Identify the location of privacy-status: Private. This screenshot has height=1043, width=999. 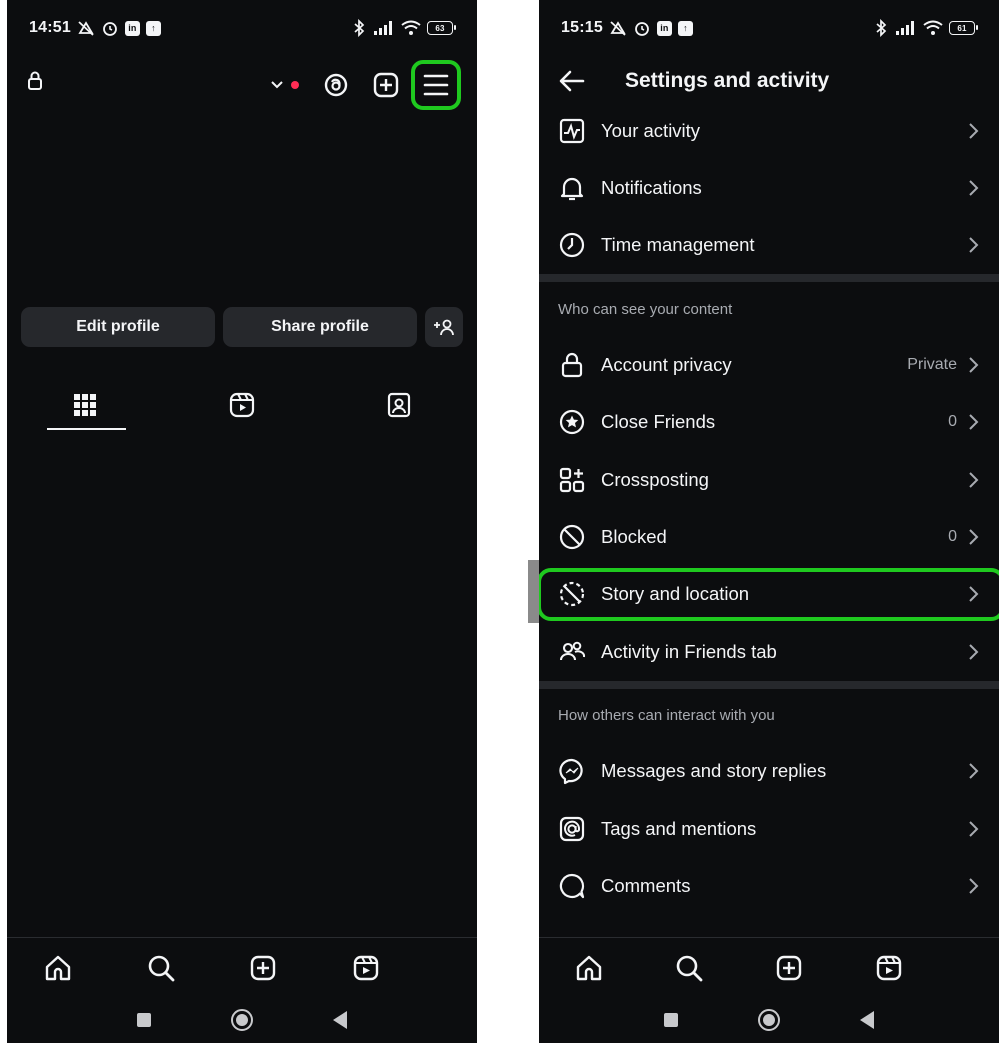
(932, 364).